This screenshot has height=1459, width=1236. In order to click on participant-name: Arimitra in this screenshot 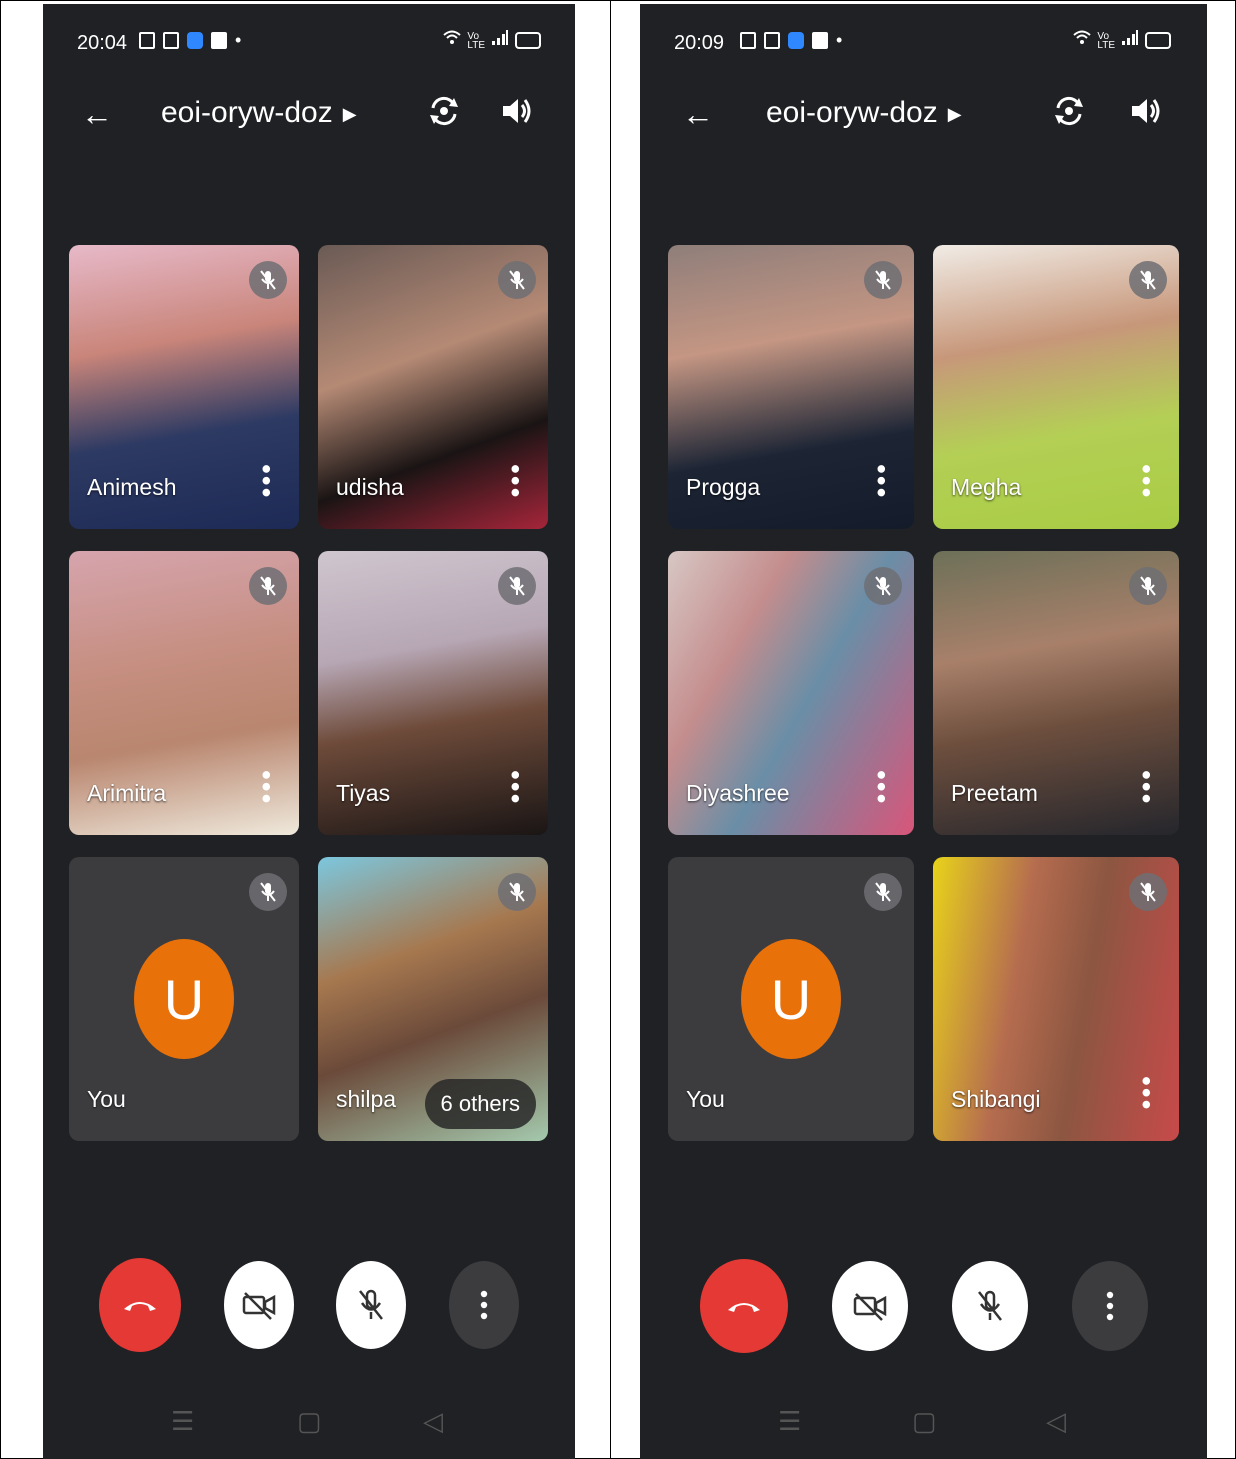, I will do `click(127, 793)`.